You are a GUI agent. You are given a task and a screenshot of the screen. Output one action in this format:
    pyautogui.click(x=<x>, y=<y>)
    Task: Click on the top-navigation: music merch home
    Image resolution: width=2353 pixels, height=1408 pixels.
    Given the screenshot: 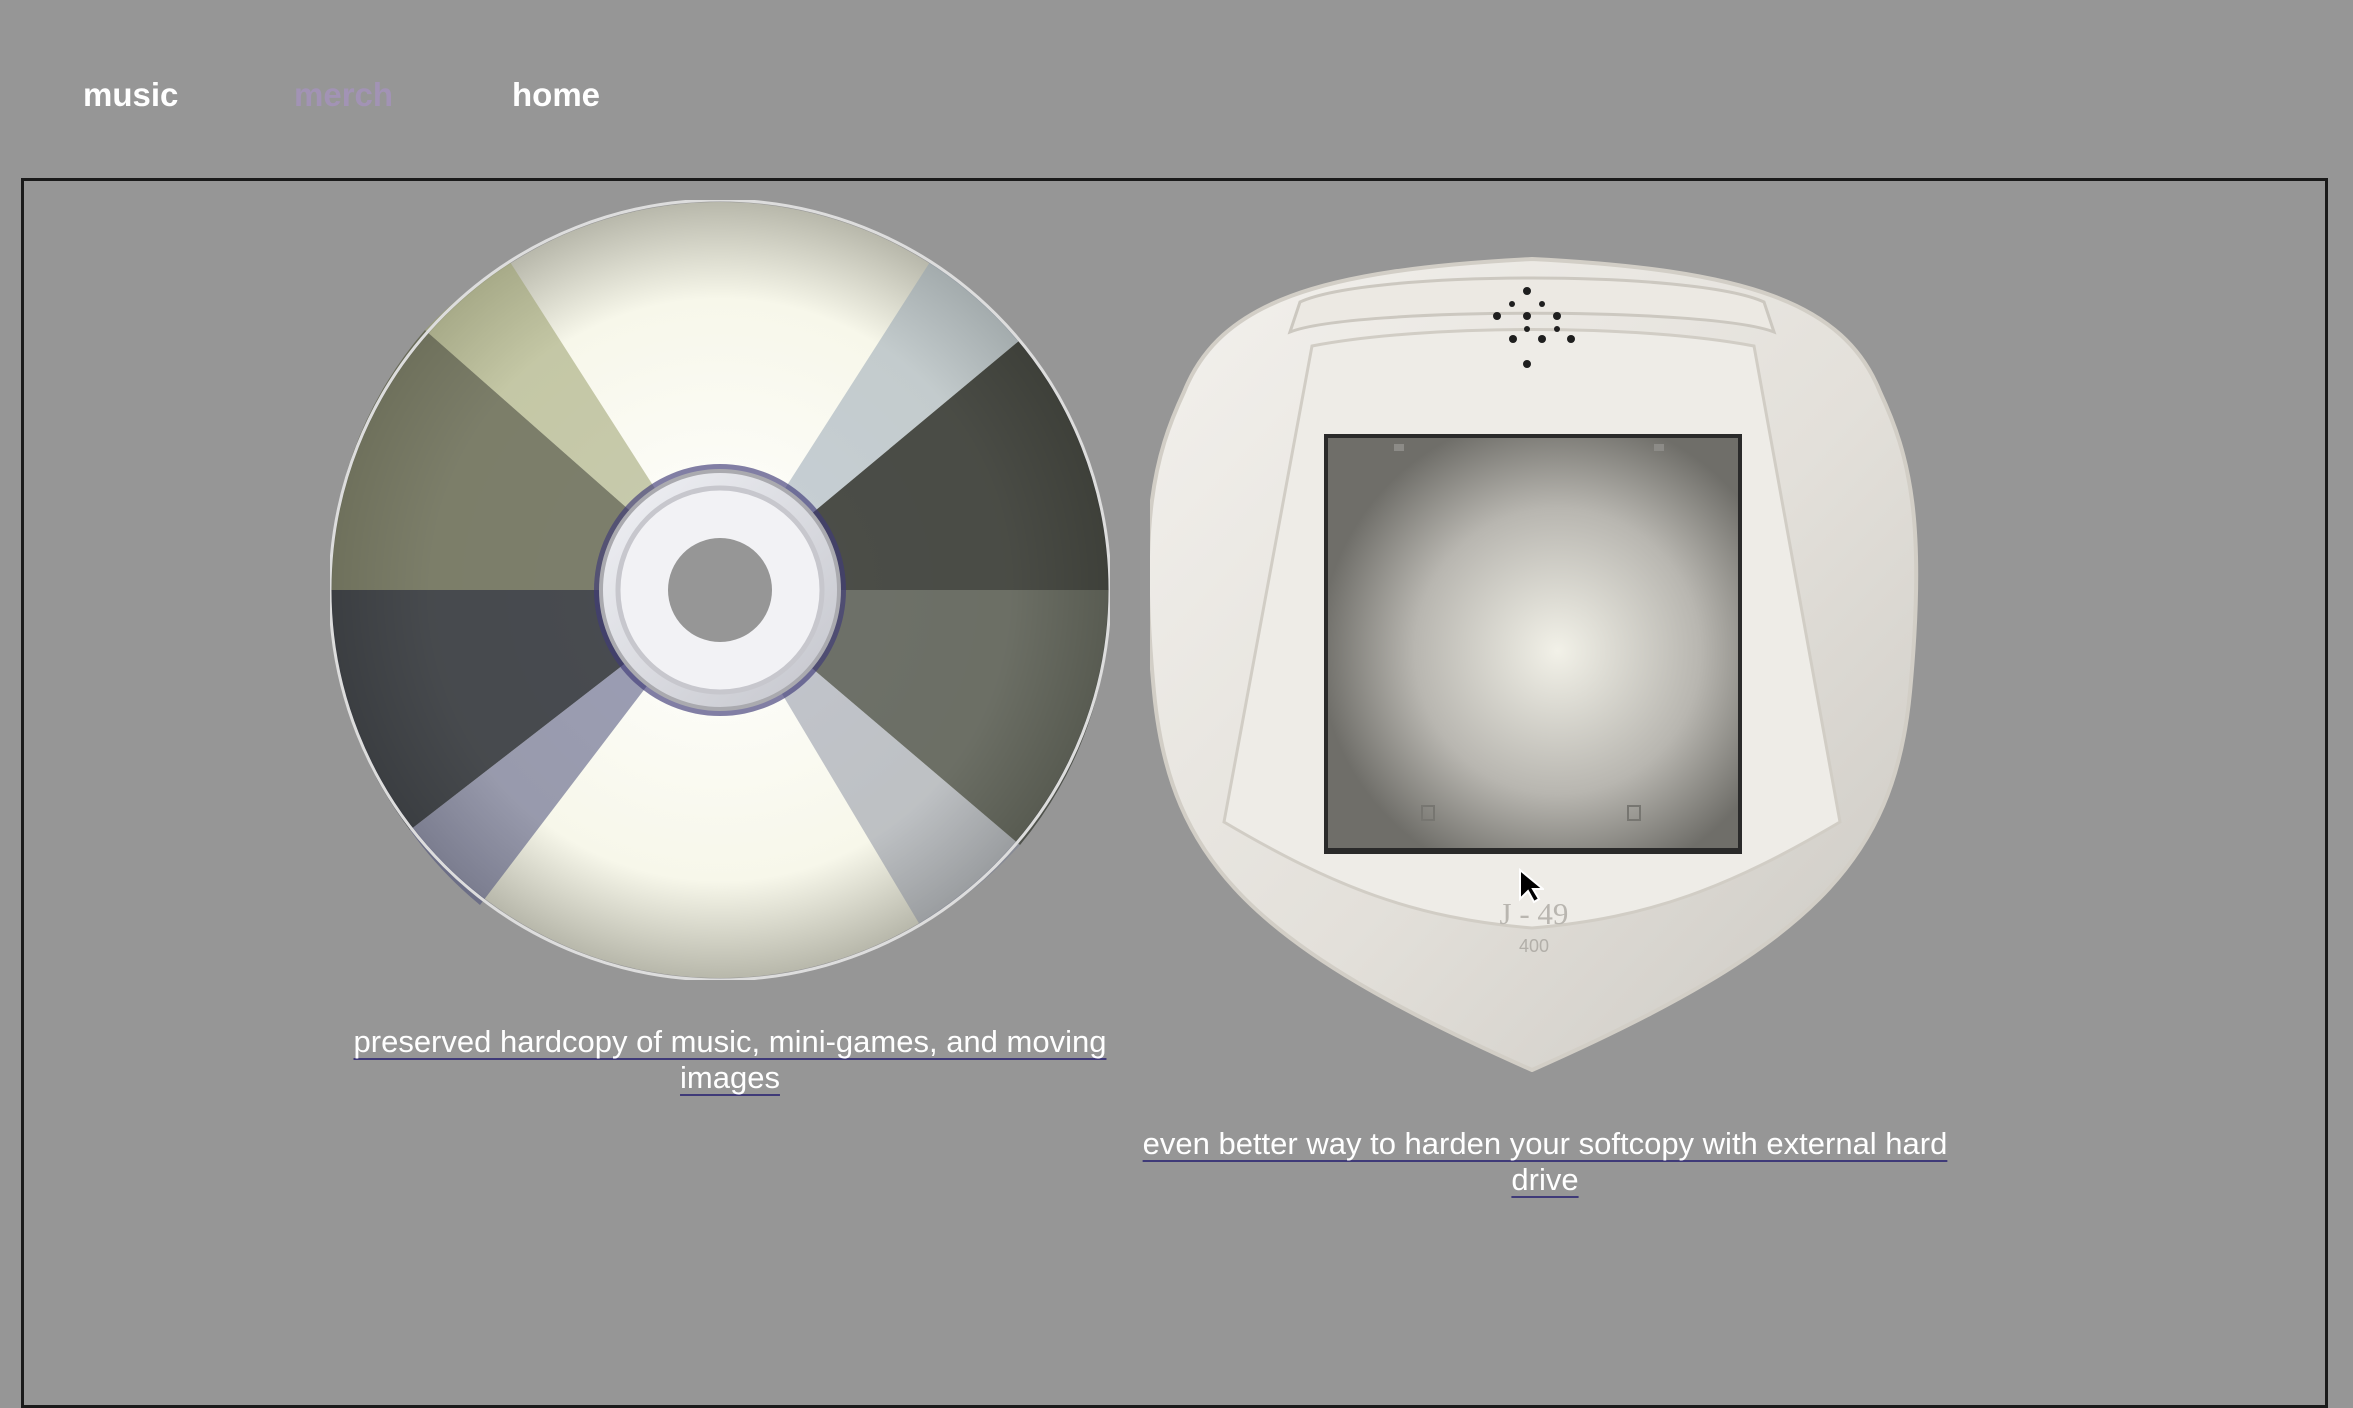 What is the action you would take?
    pyautogui.click(x=1176, y=90)
    